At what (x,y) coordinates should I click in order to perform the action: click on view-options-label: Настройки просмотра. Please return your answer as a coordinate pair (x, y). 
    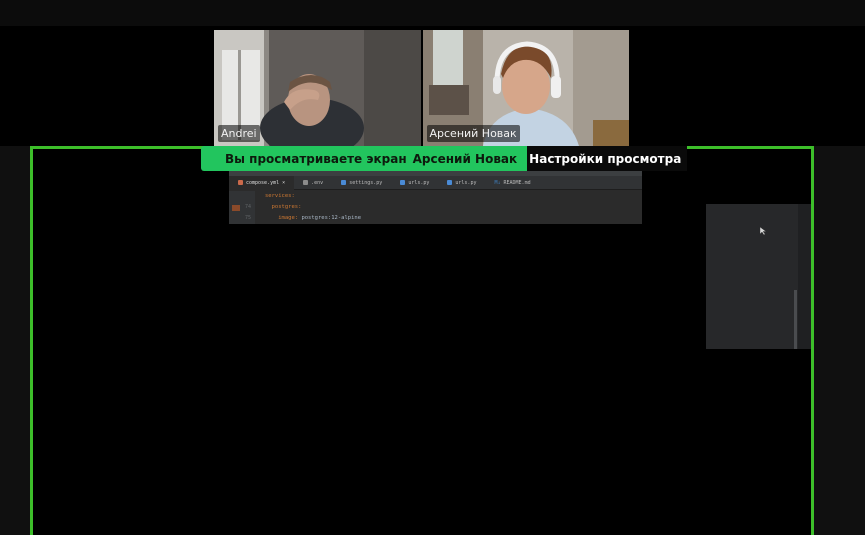
    Looking at the image, I should click on (605, 158).